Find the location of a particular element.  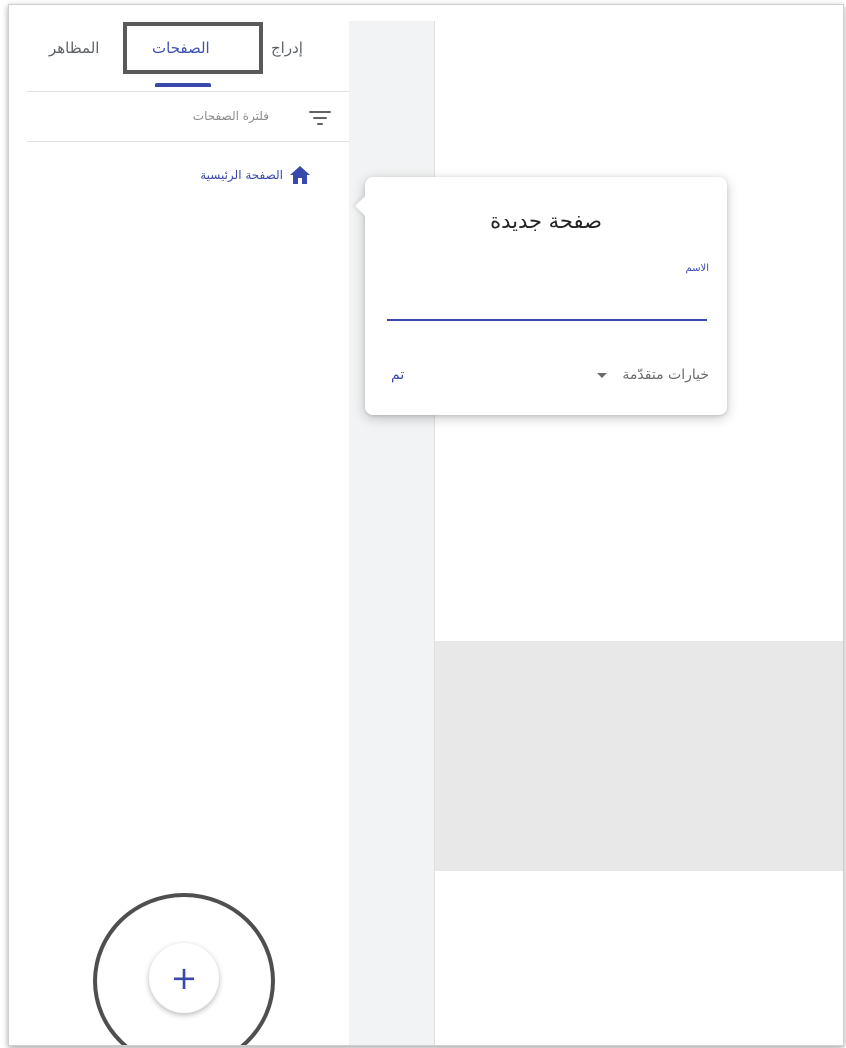

filter-placeholder: فلترة الصفحات is located at coordinates (231, 116).